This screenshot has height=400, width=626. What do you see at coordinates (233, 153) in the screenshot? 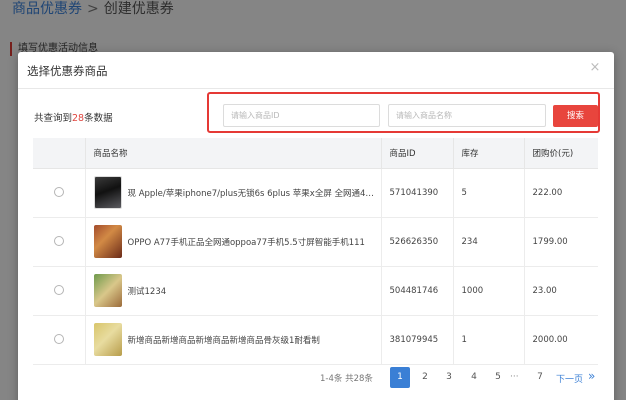
I see `header-product-name: 商品名称` at bounding box center [233, 153].